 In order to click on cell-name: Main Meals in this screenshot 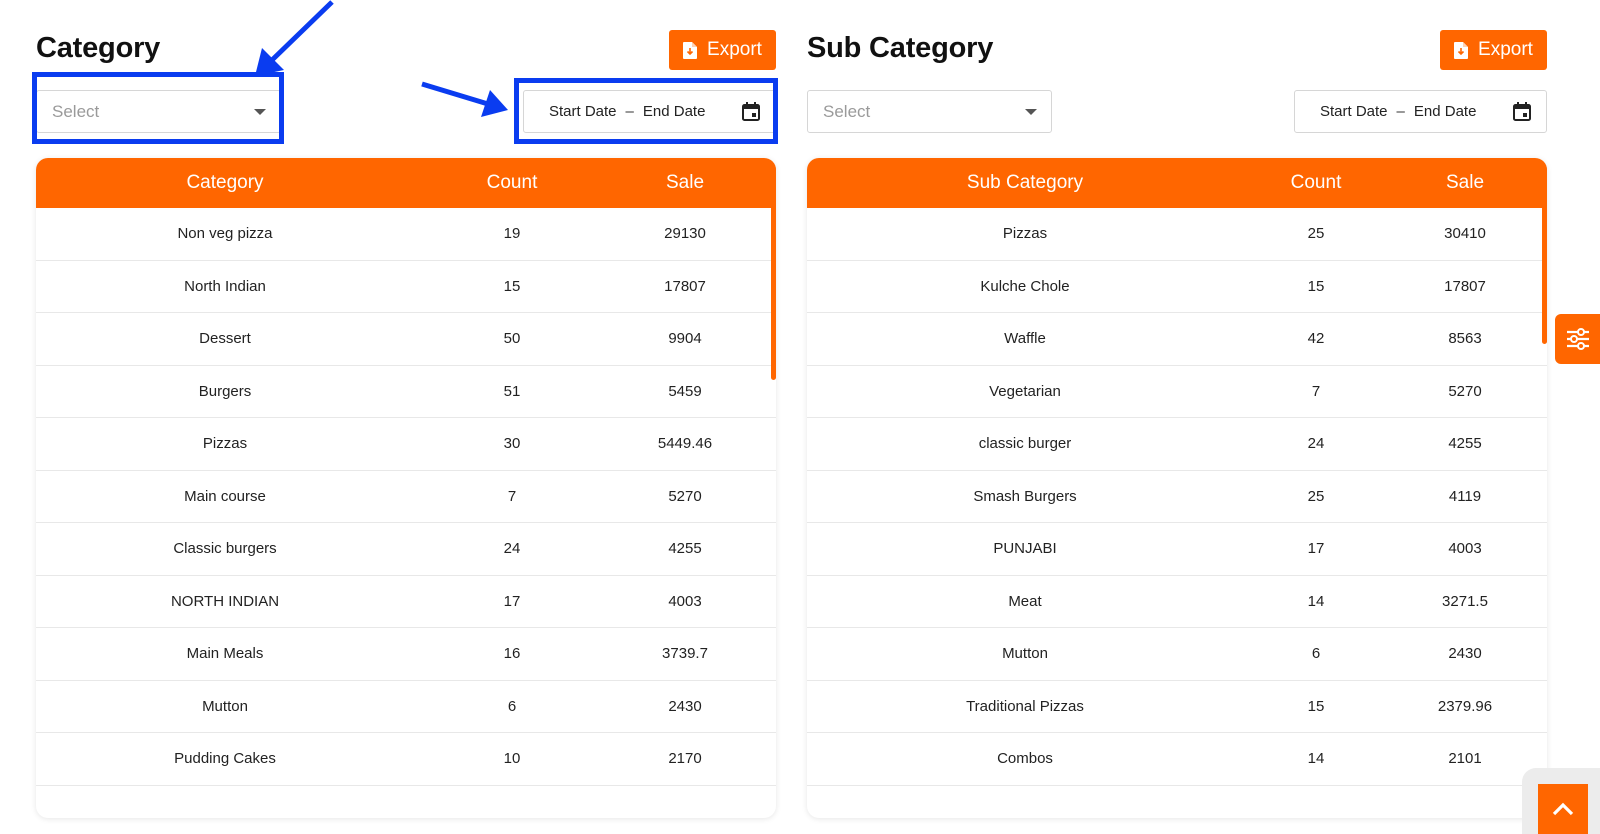, I will do `click(225, 654)`.